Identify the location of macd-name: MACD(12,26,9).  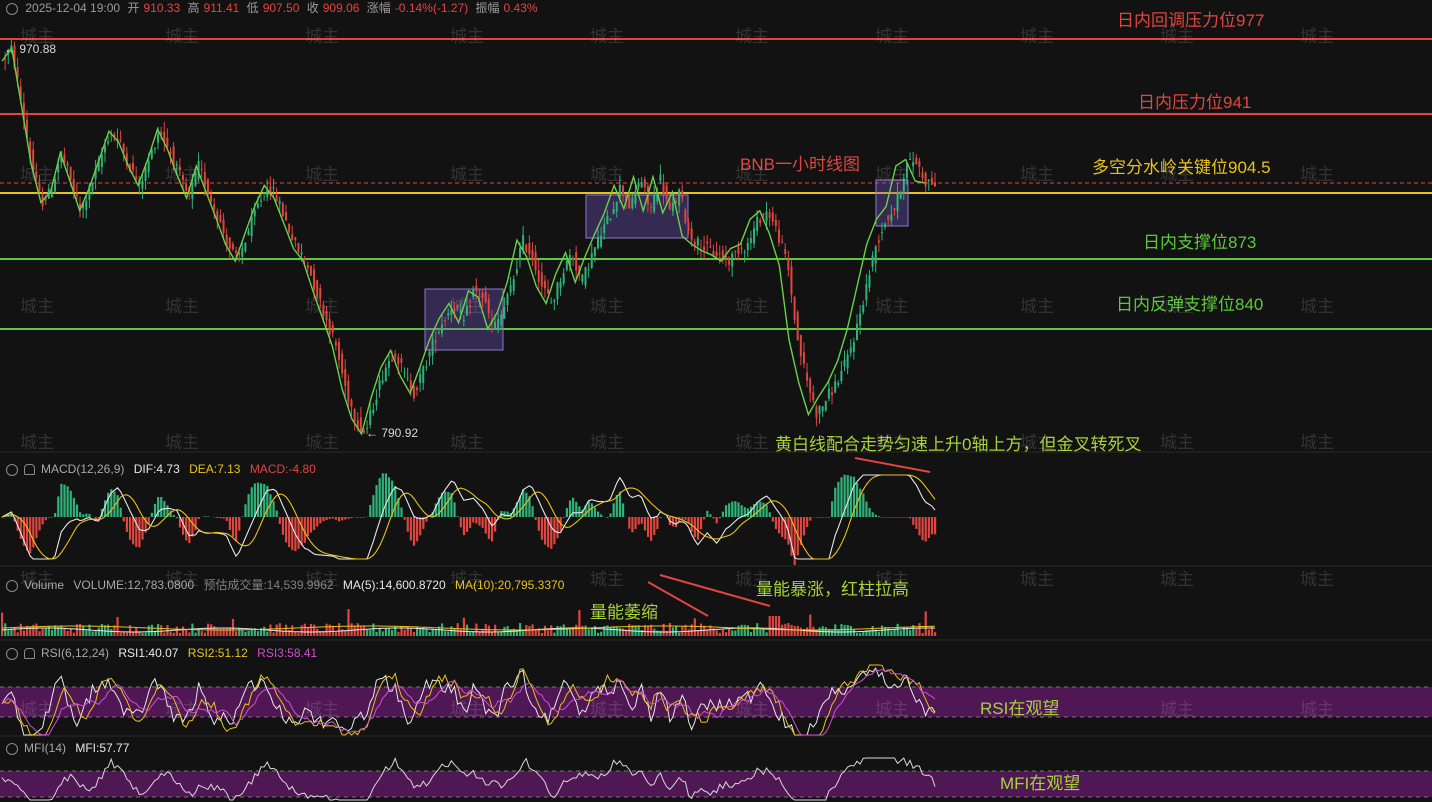
(83, 469).